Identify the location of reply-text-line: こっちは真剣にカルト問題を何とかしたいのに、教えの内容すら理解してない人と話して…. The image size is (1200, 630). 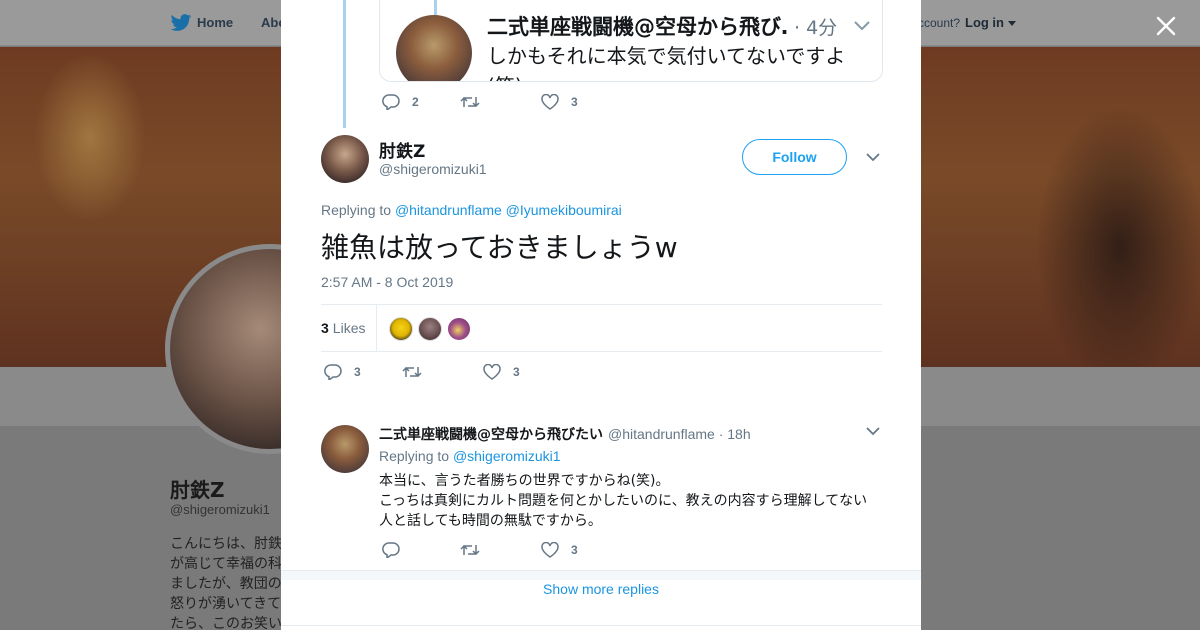
(623, 511).